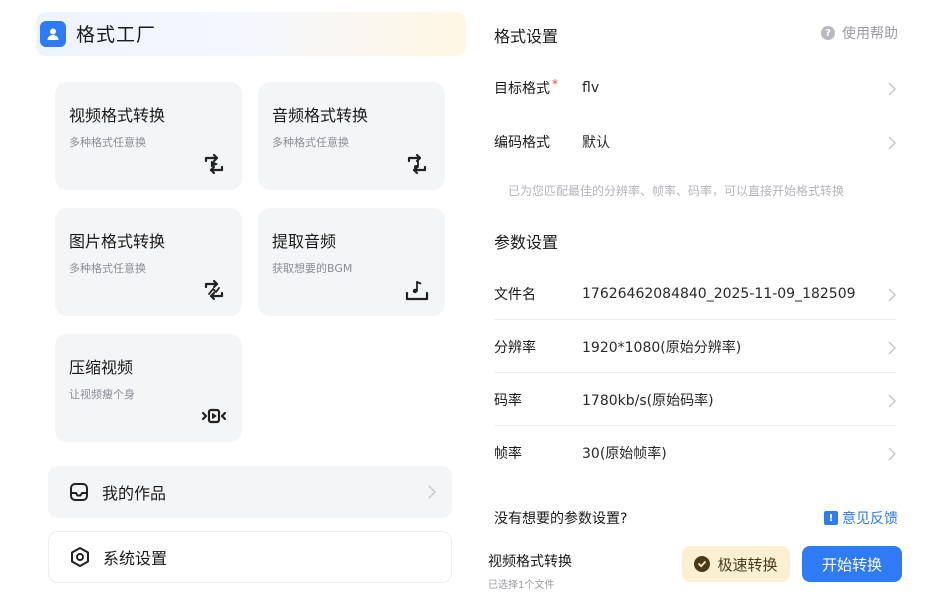  I want to click on tool-card-image-convert: 图片格式转换 多种格式任意换, so click(148, 262).